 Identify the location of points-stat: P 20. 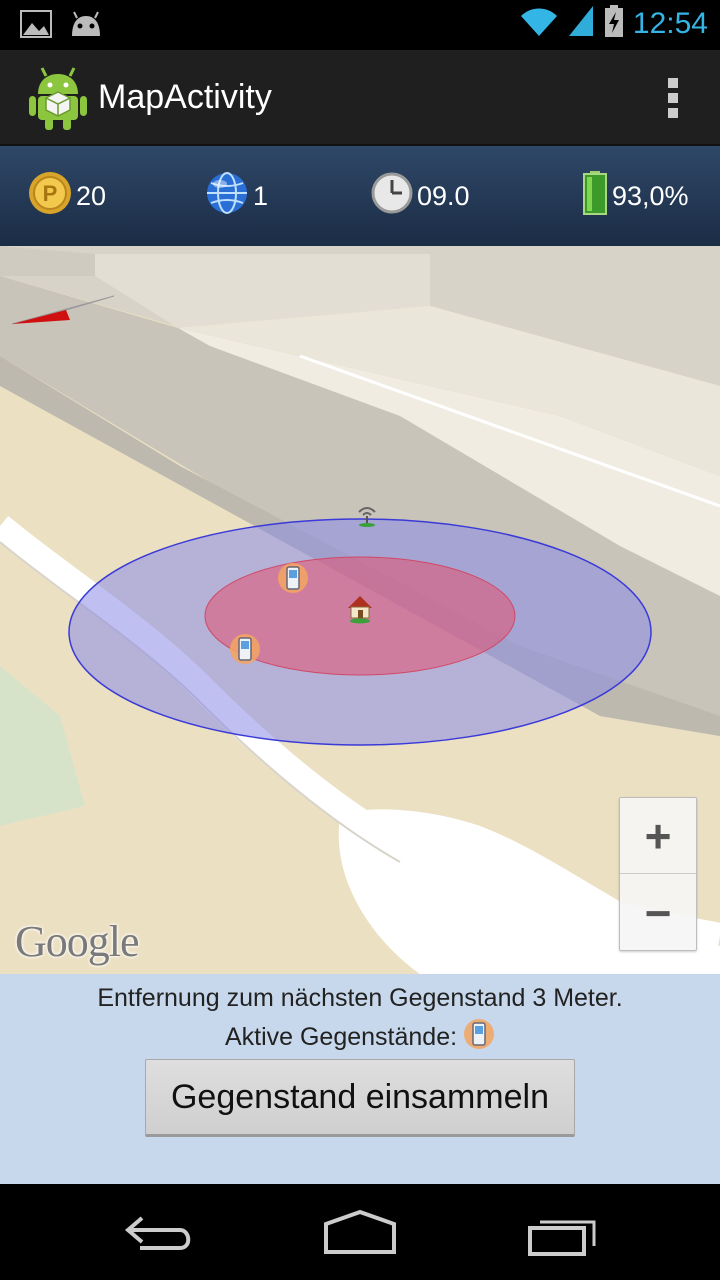
(67, 196).